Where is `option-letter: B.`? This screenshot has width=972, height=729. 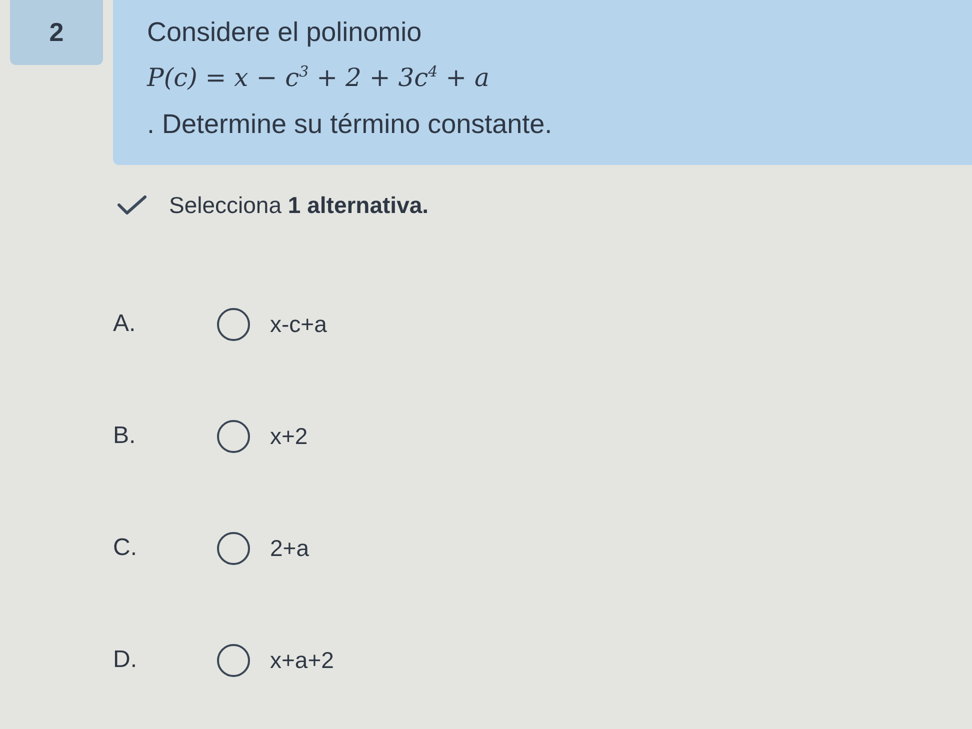 option-letter: B. is located at coordinates (124, 436).